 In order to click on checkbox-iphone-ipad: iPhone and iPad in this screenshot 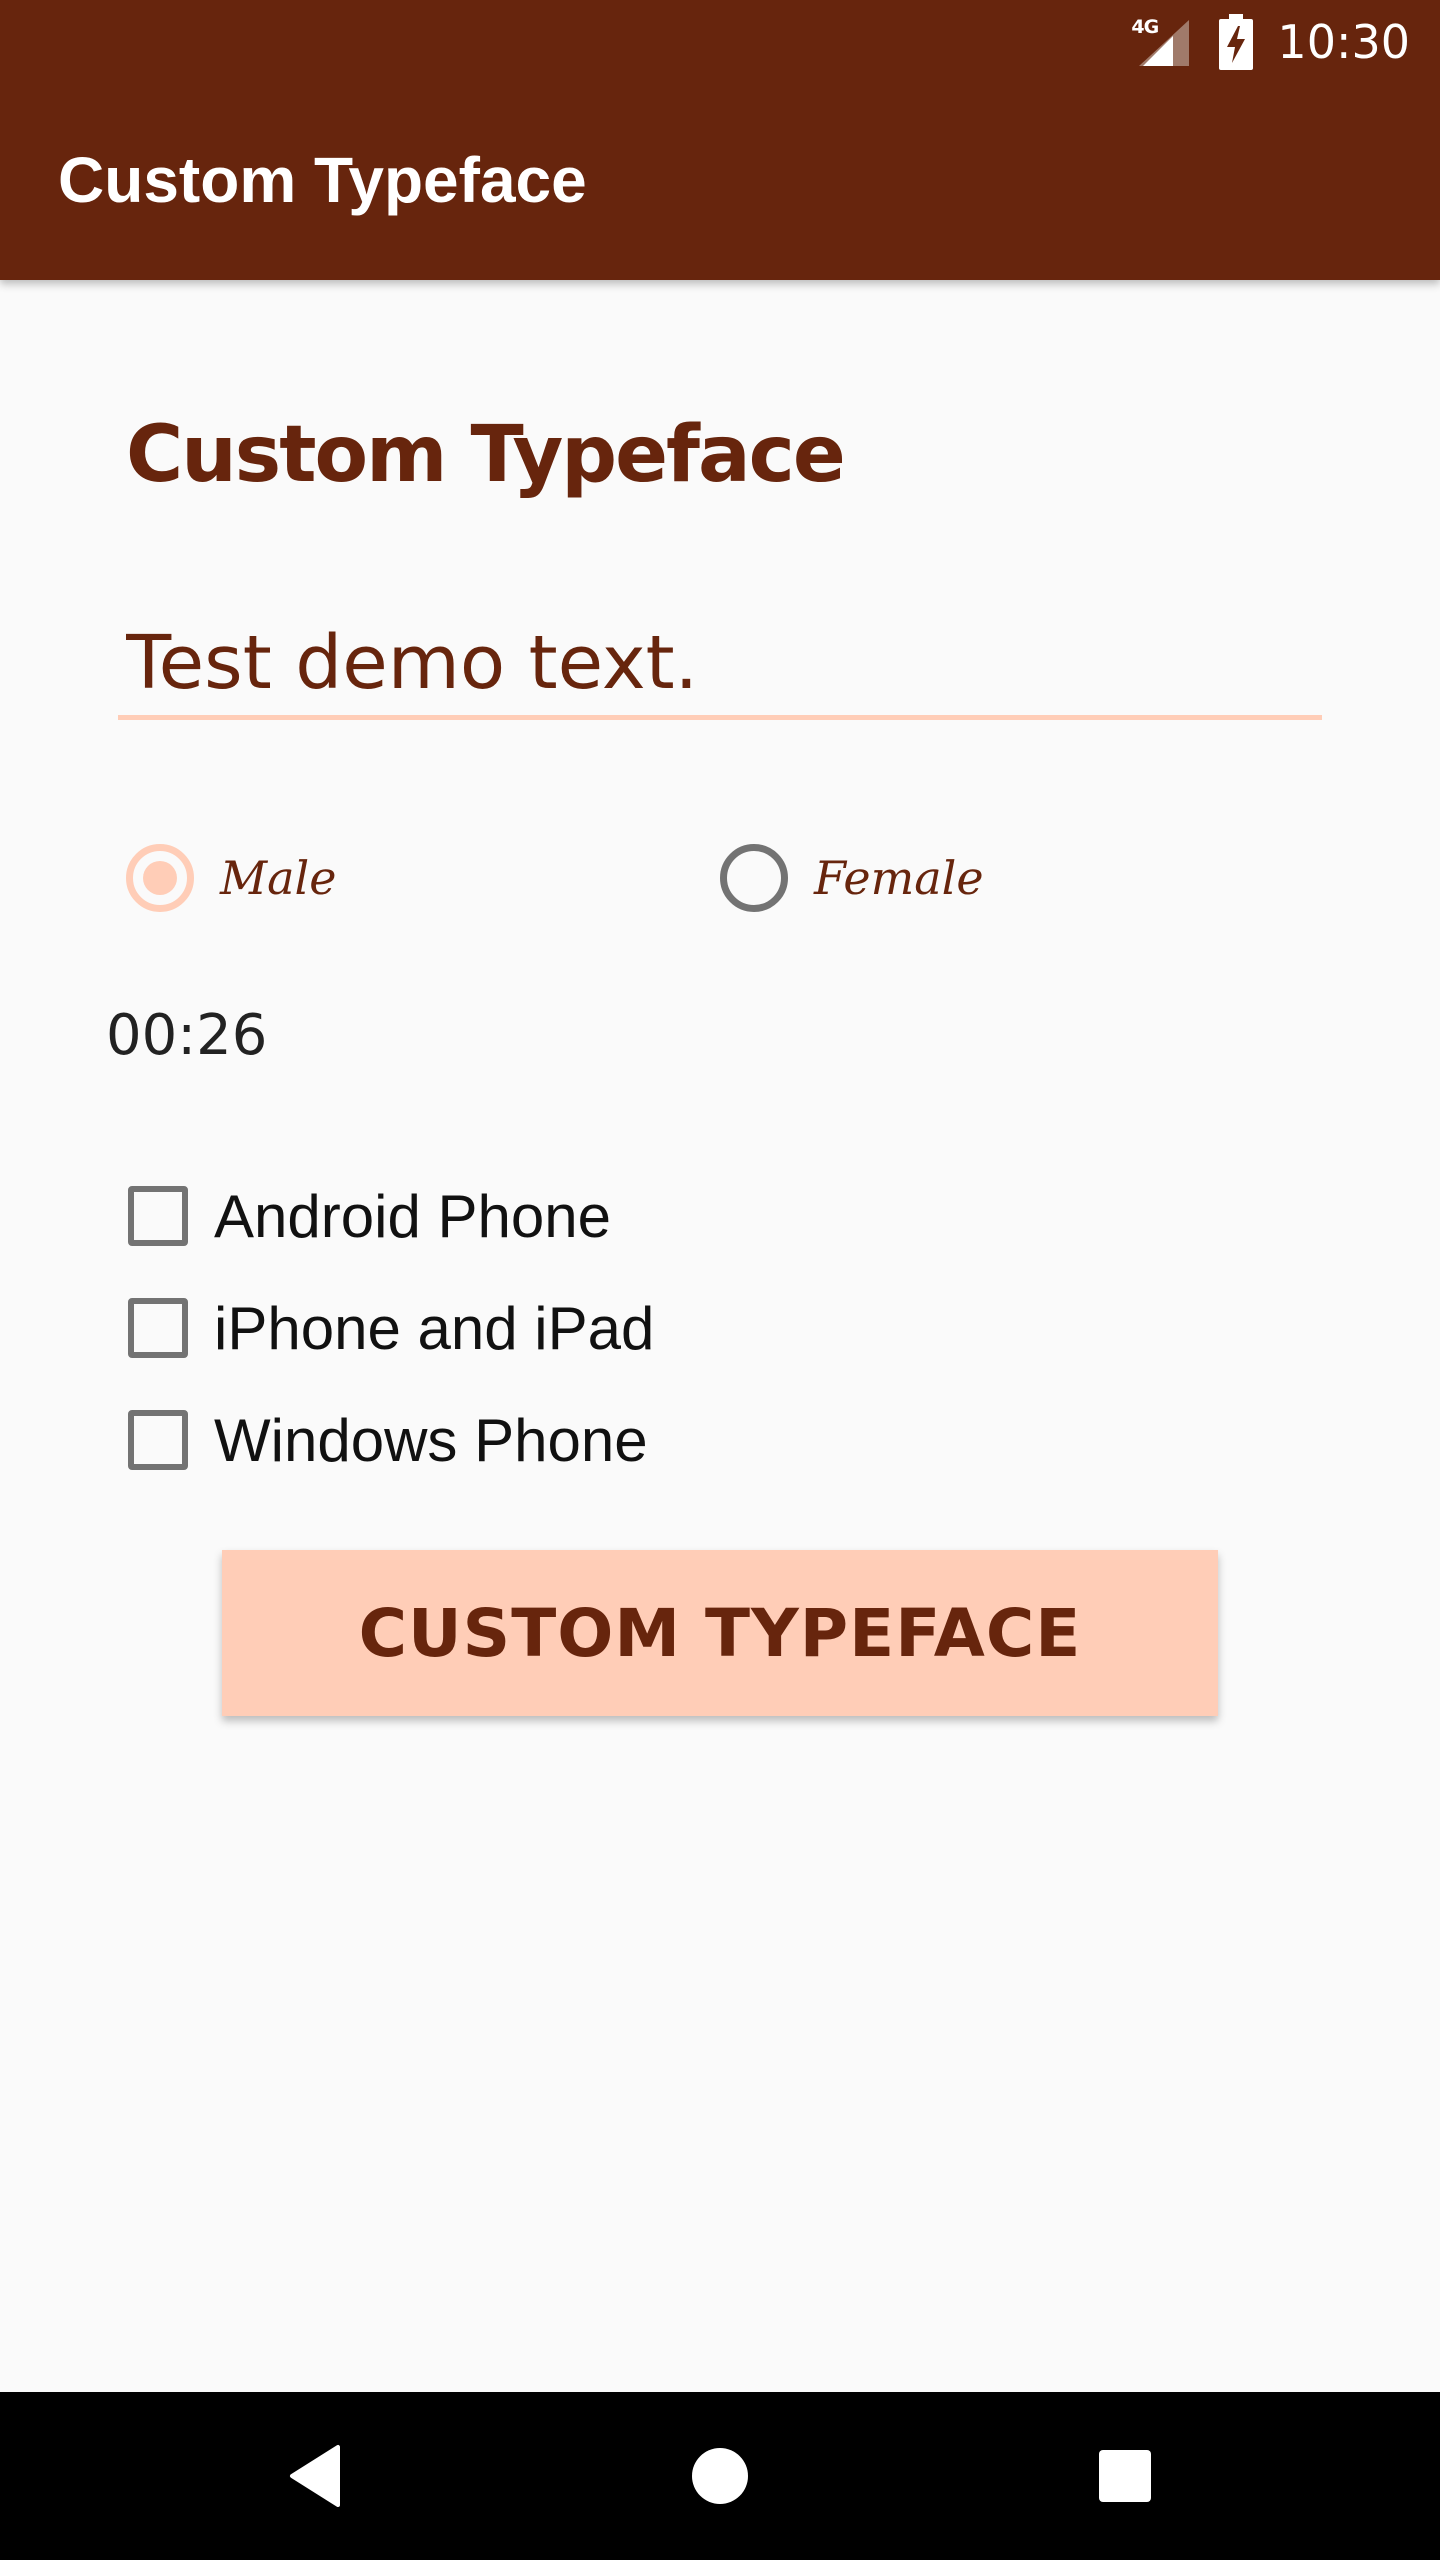, I will do `click(628, 1328)`.